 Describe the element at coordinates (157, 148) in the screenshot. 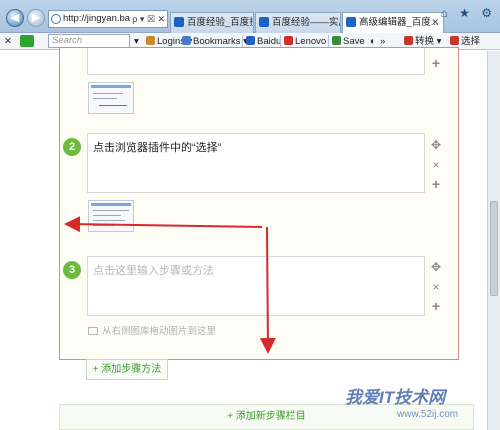

I see `step-2-text: 点击浏览器插件中的“选择”` at that location.